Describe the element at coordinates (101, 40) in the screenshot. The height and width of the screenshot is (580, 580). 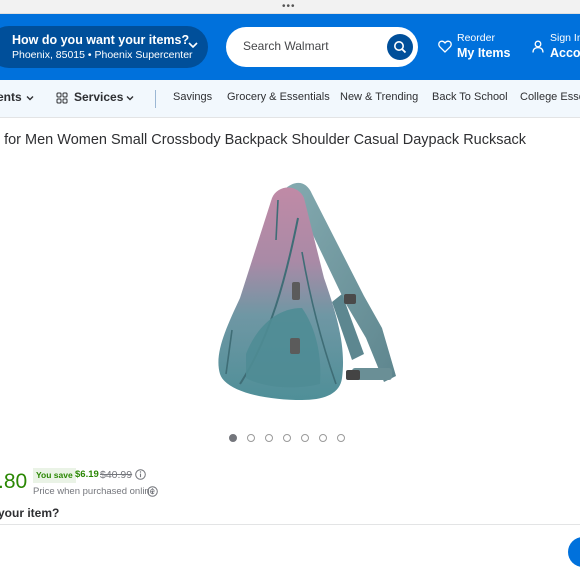
I see `location-title: How do you want your items?` at that location.